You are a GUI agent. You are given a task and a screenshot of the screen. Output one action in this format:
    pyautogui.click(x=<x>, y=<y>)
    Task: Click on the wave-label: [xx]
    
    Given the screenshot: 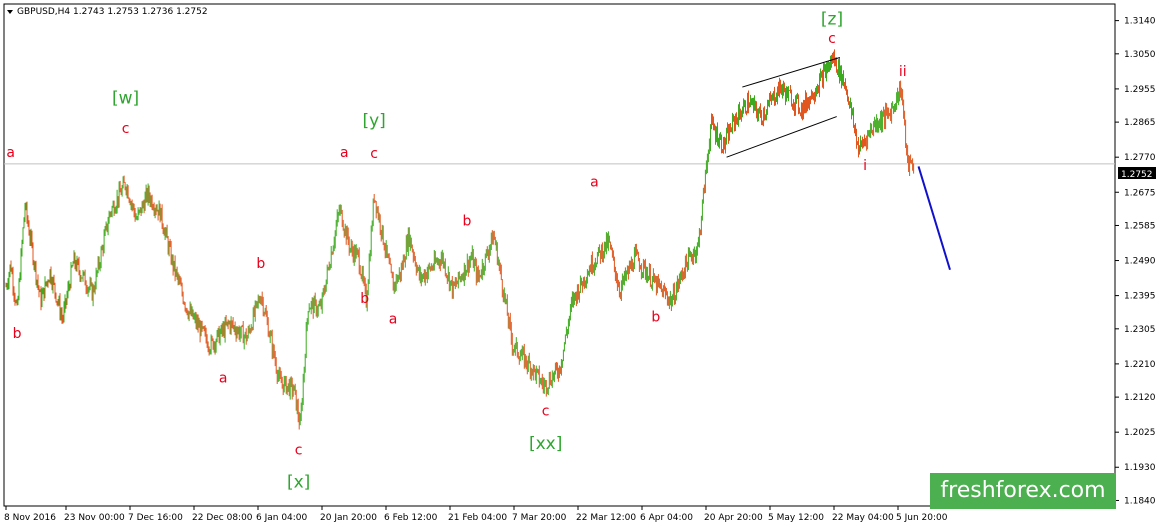 What is the action you would take?
    pyautogui.click(x=545, y=444)
    